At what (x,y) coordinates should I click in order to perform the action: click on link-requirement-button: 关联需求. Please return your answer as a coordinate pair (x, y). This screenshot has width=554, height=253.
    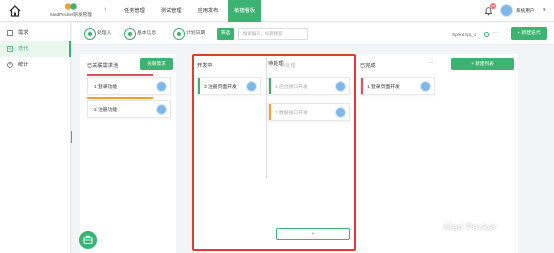
    Looking at the image, I should click on (156, 64).